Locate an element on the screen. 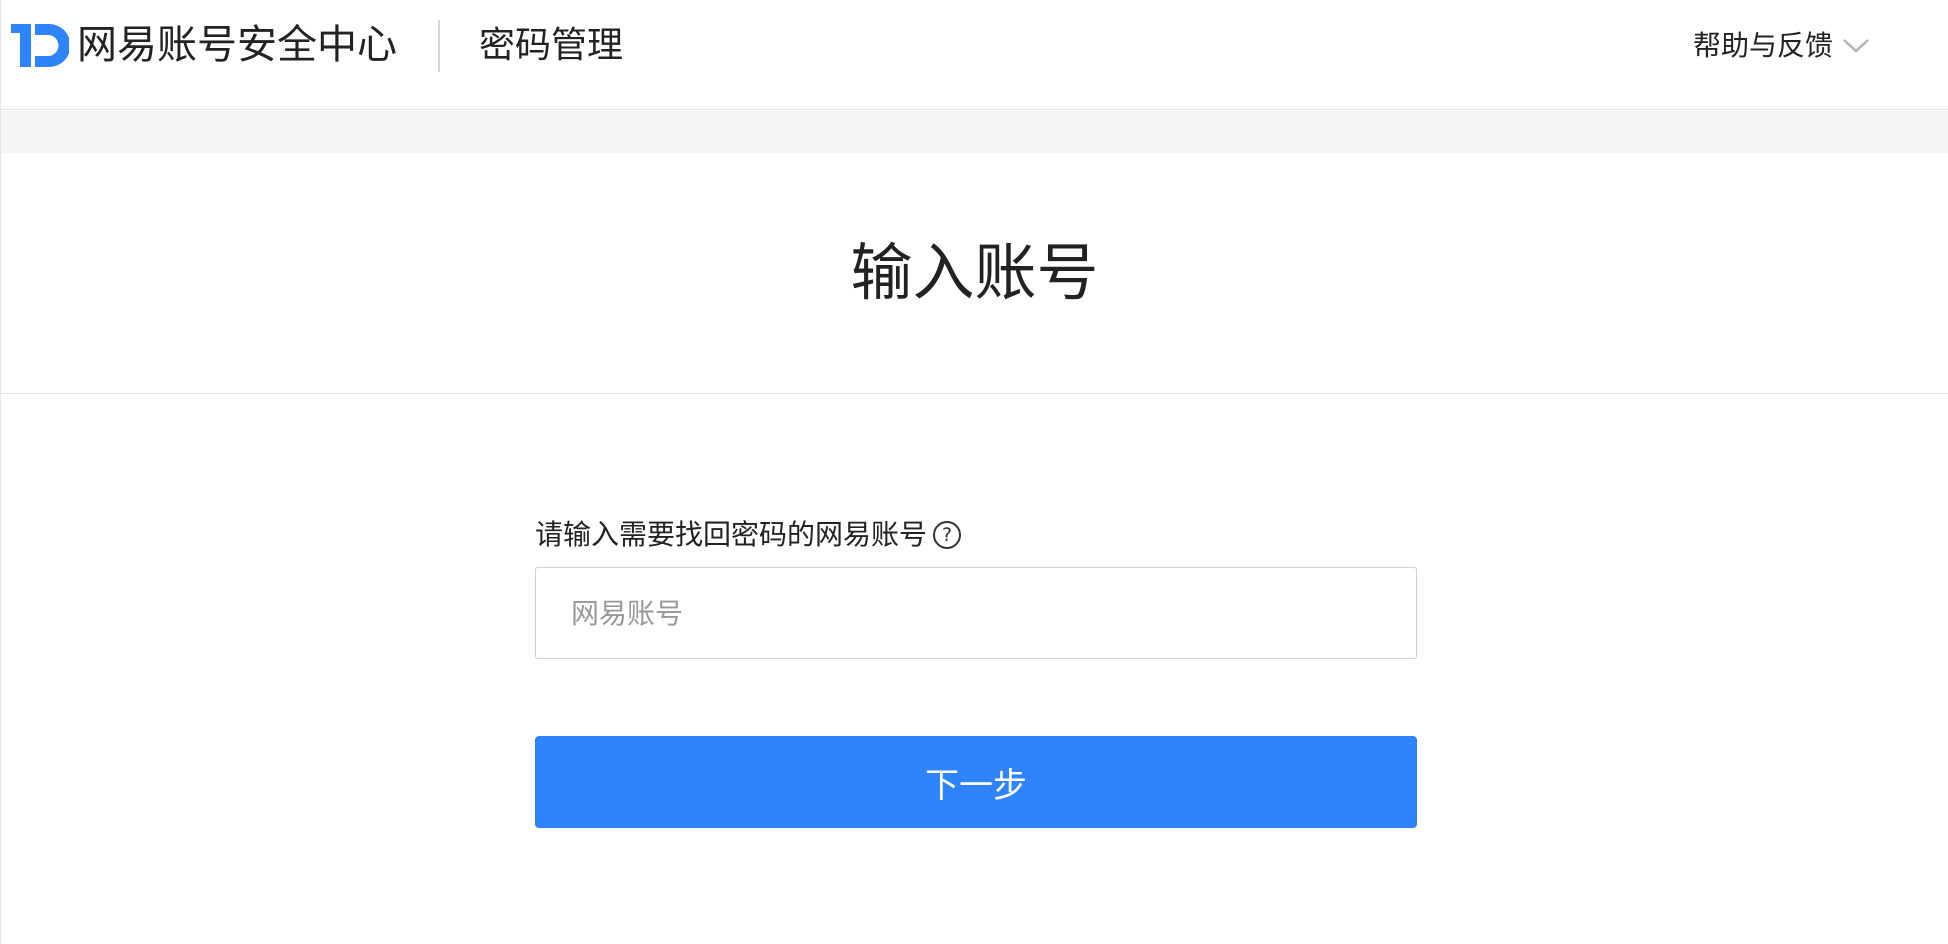 Image resolution: width=1948 pixels, height=944 pixels. account-field-label-text: 请输入需要找回密码的网易账号 is located at coordinates (731, 534).